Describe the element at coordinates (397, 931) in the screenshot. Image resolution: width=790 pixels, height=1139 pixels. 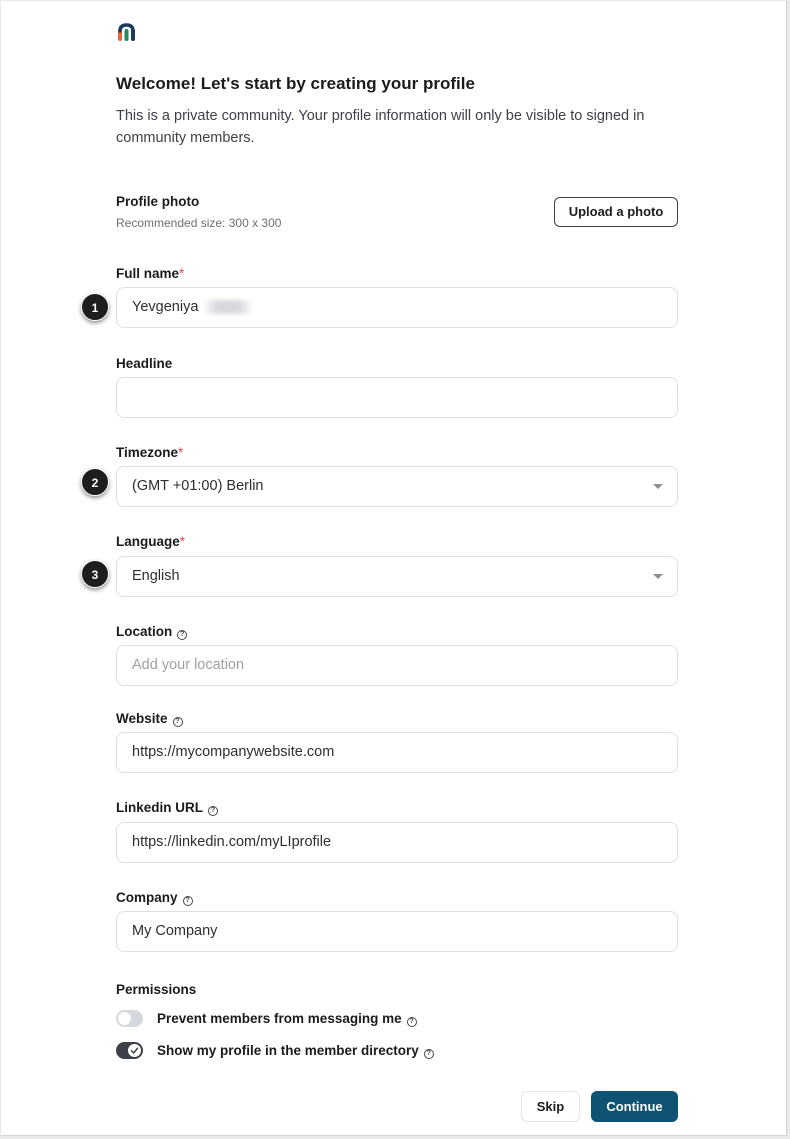
I see `company-input: My Company` at that location.